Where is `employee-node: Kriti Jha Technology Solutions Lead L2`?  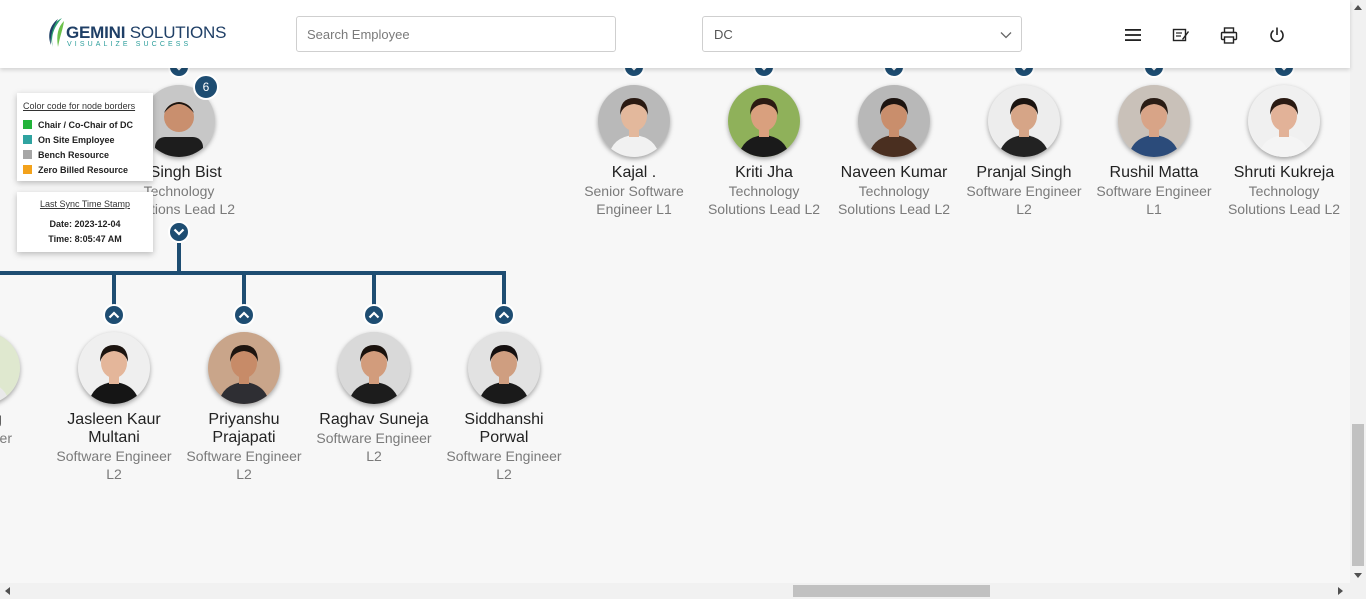 employee-node: Kriti Jha Technology Solutions Lead L2 is located at coordinates (764, 151).